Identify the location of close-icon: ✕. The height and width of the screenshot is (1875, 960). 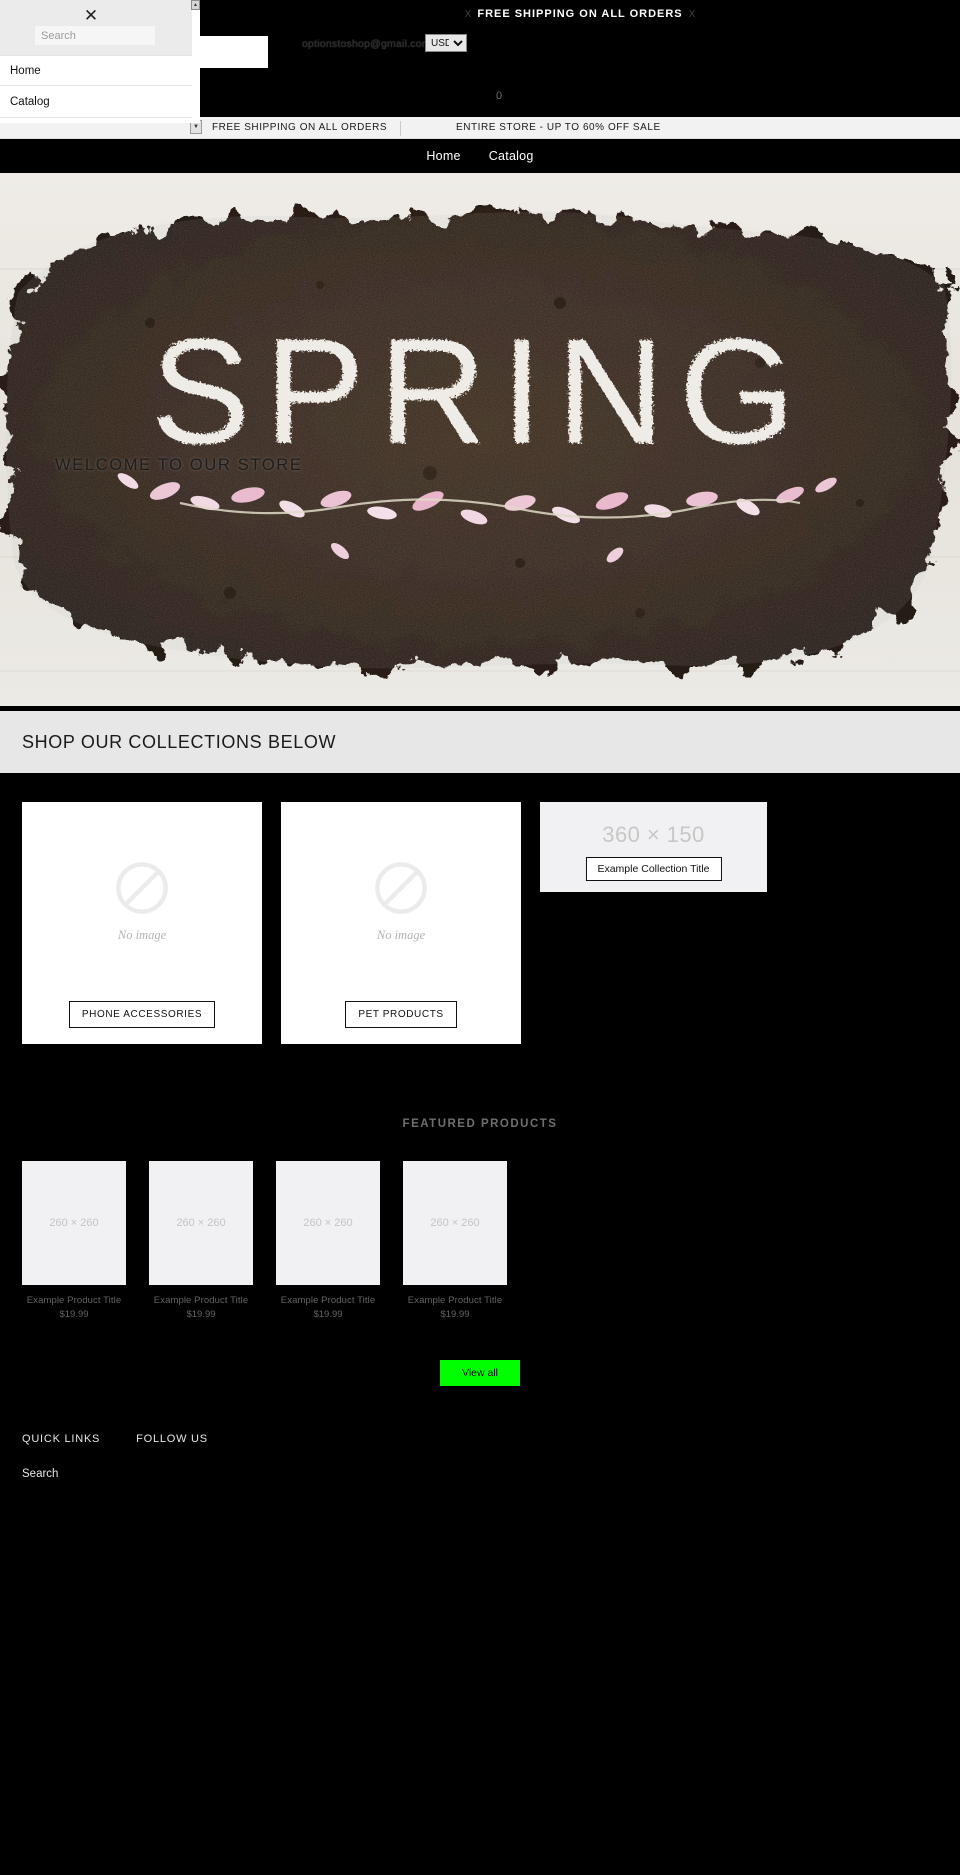
(91, 15).